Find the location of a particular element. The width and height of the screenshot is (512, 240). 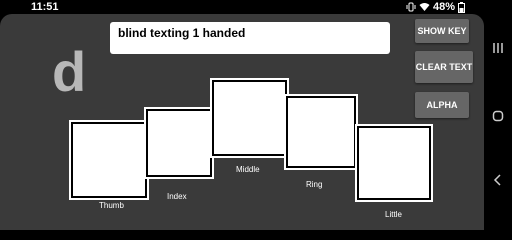

status-icons: 48% is located at coordinates (435, 7).